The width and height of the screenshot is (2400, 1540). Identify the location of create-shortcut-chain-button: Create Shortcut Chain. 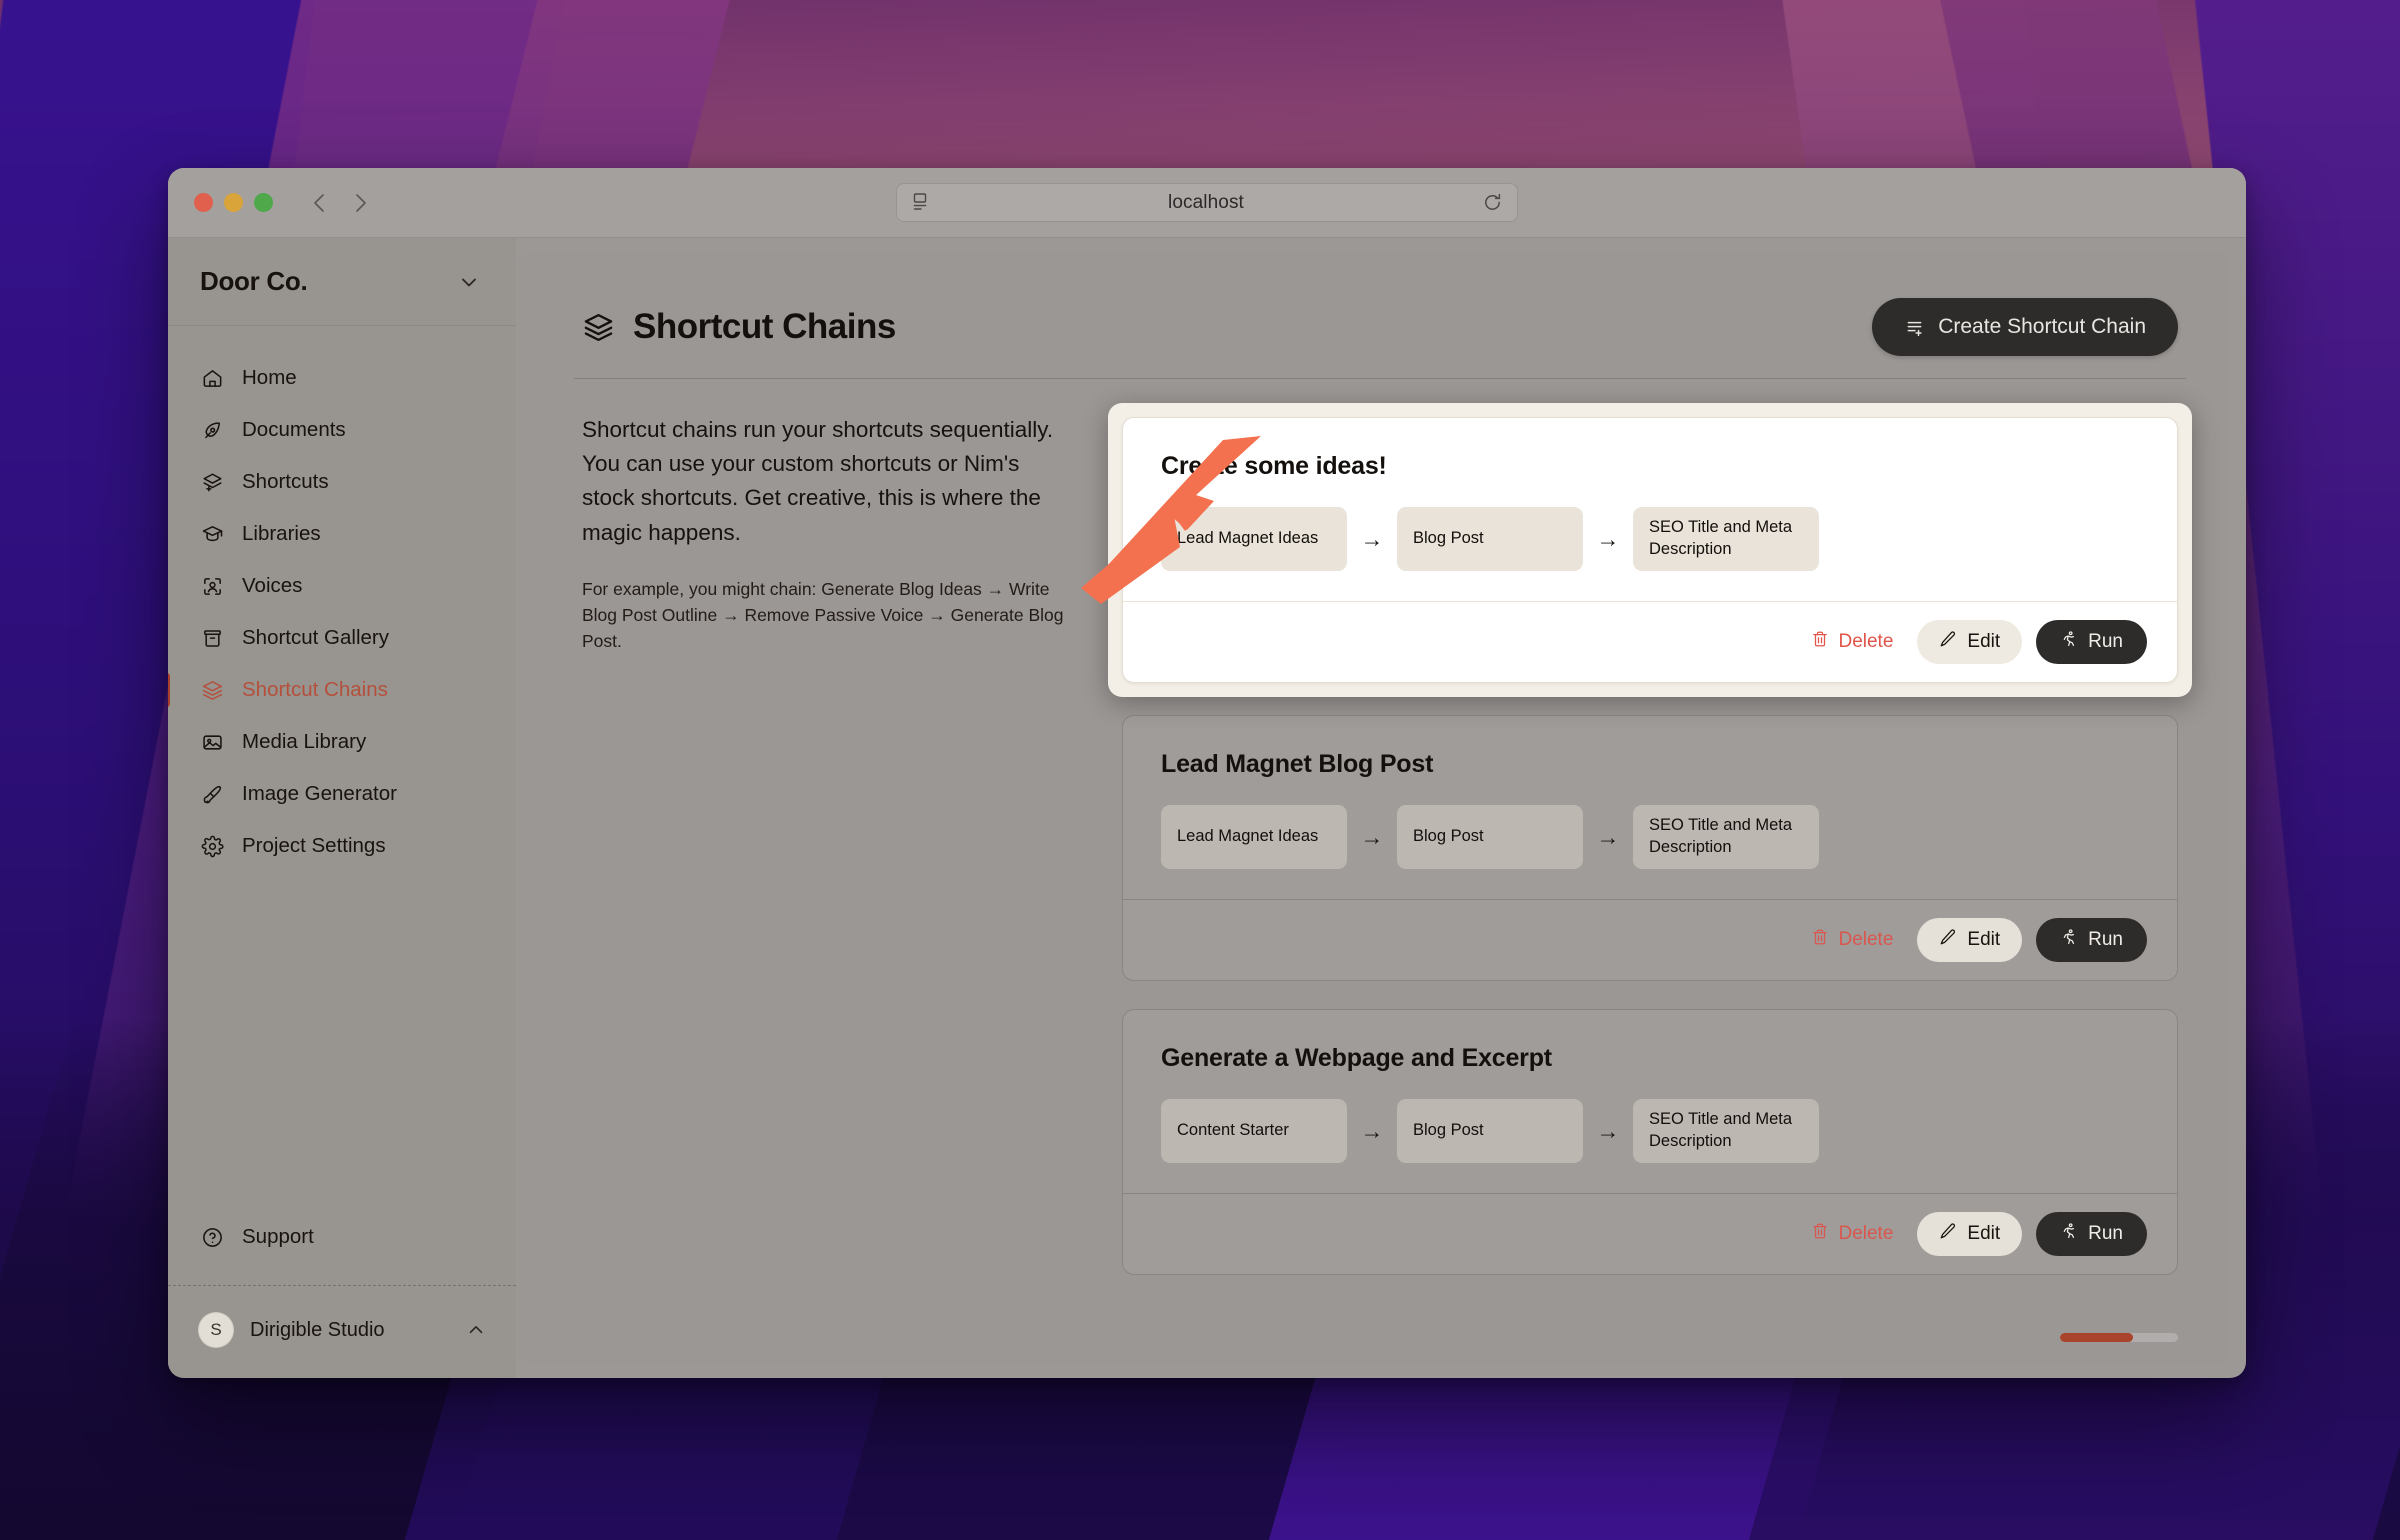
(2025, 327).